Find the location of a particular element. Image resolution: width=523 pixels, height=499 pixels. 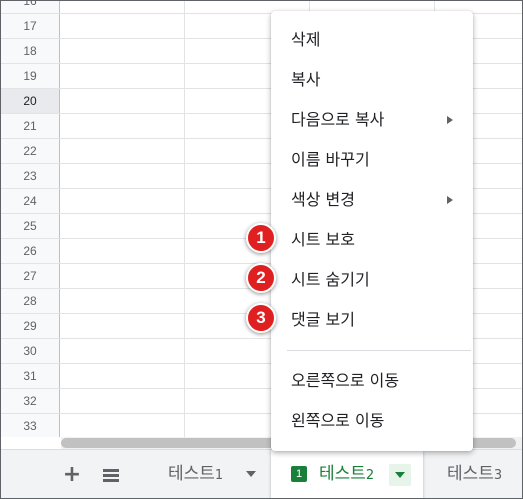

menu-item-copy: 복사 is located at coordinates (372, 80).